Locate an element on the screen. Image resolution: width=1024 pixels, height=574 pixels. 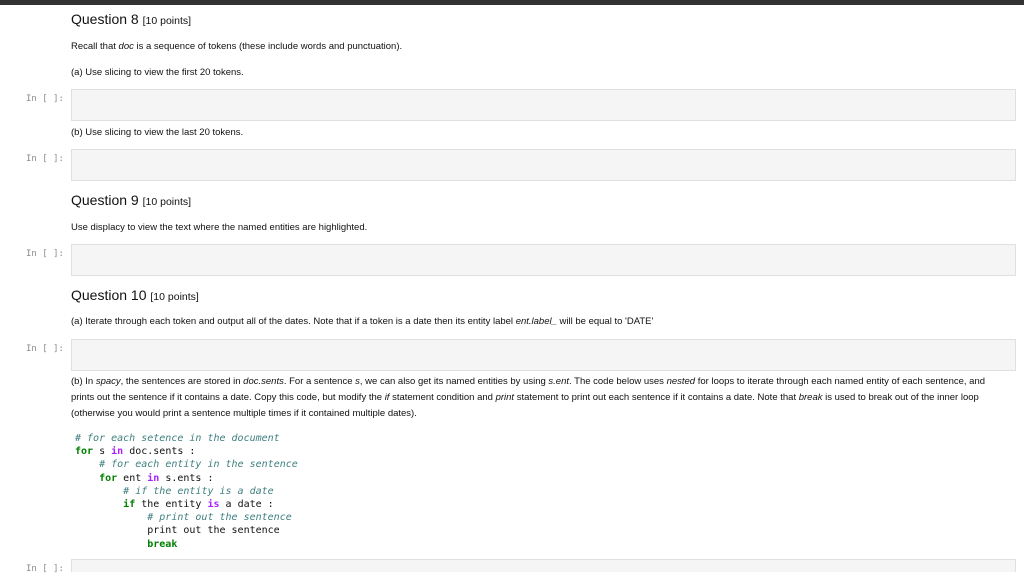
question-8-title: Question 8 is located at coordinates (105, 19).